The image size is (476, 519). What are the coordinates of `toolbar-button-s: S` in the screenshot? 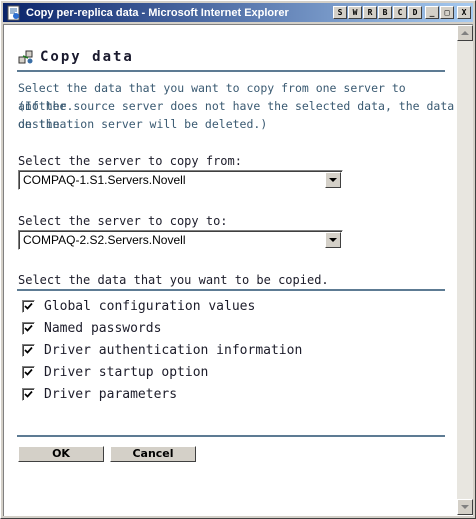 It's located at (340, 12).